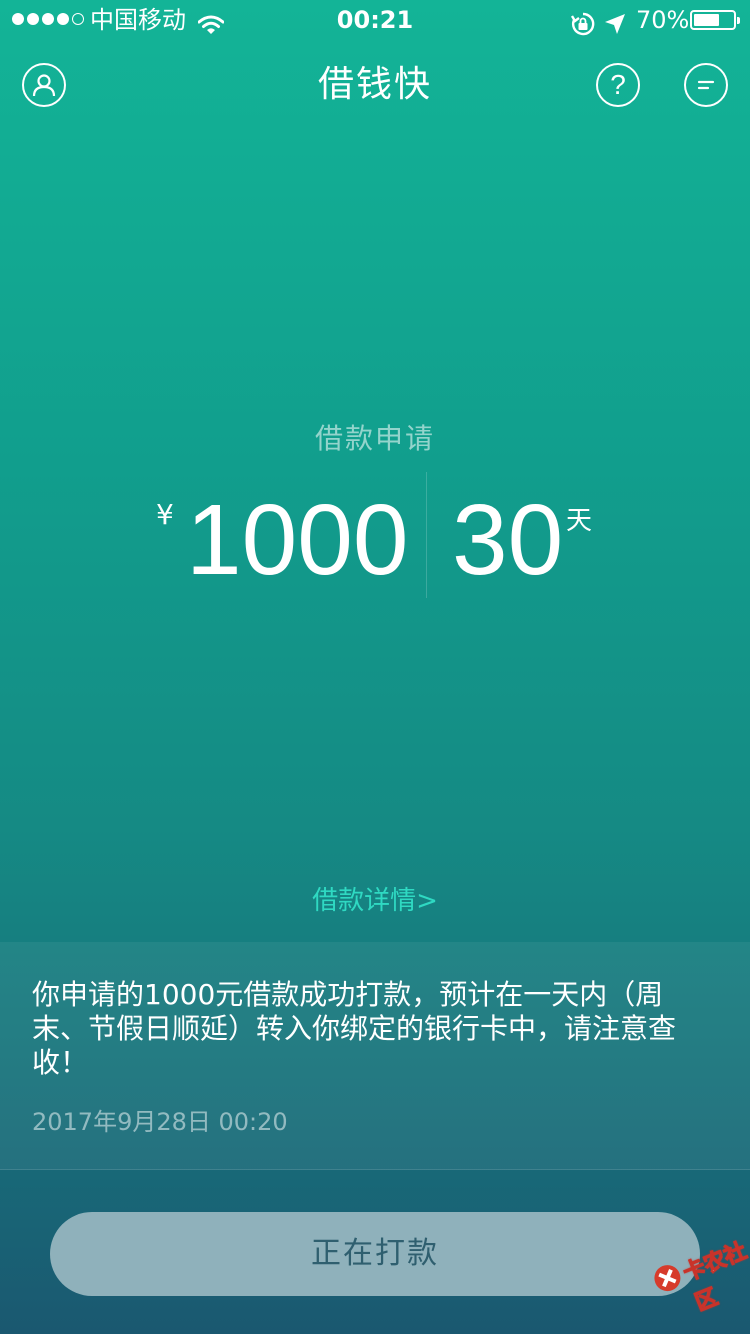 This screenshot has height=1334, width=750. What do you see at coordinates (165, 514) in the screenshot?
I see `currency-symbol: ¥` at bounding box center [165, 514].